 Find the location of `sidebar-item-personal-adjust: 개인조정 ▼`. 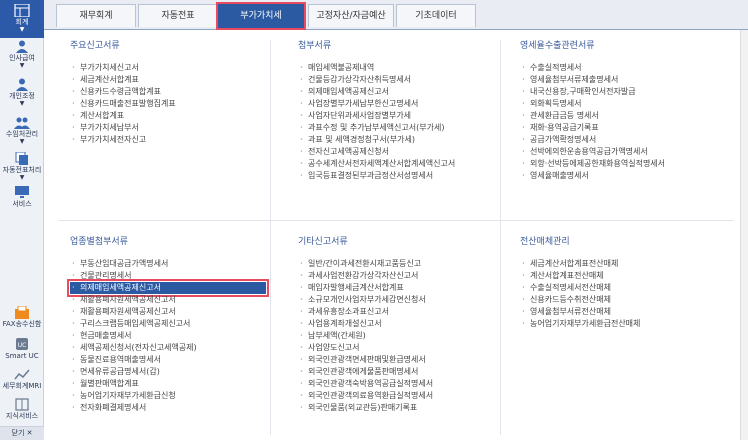

sidebar-item-personal-adjust: 개인조정 ▼ is located at coordinates (22, 95).